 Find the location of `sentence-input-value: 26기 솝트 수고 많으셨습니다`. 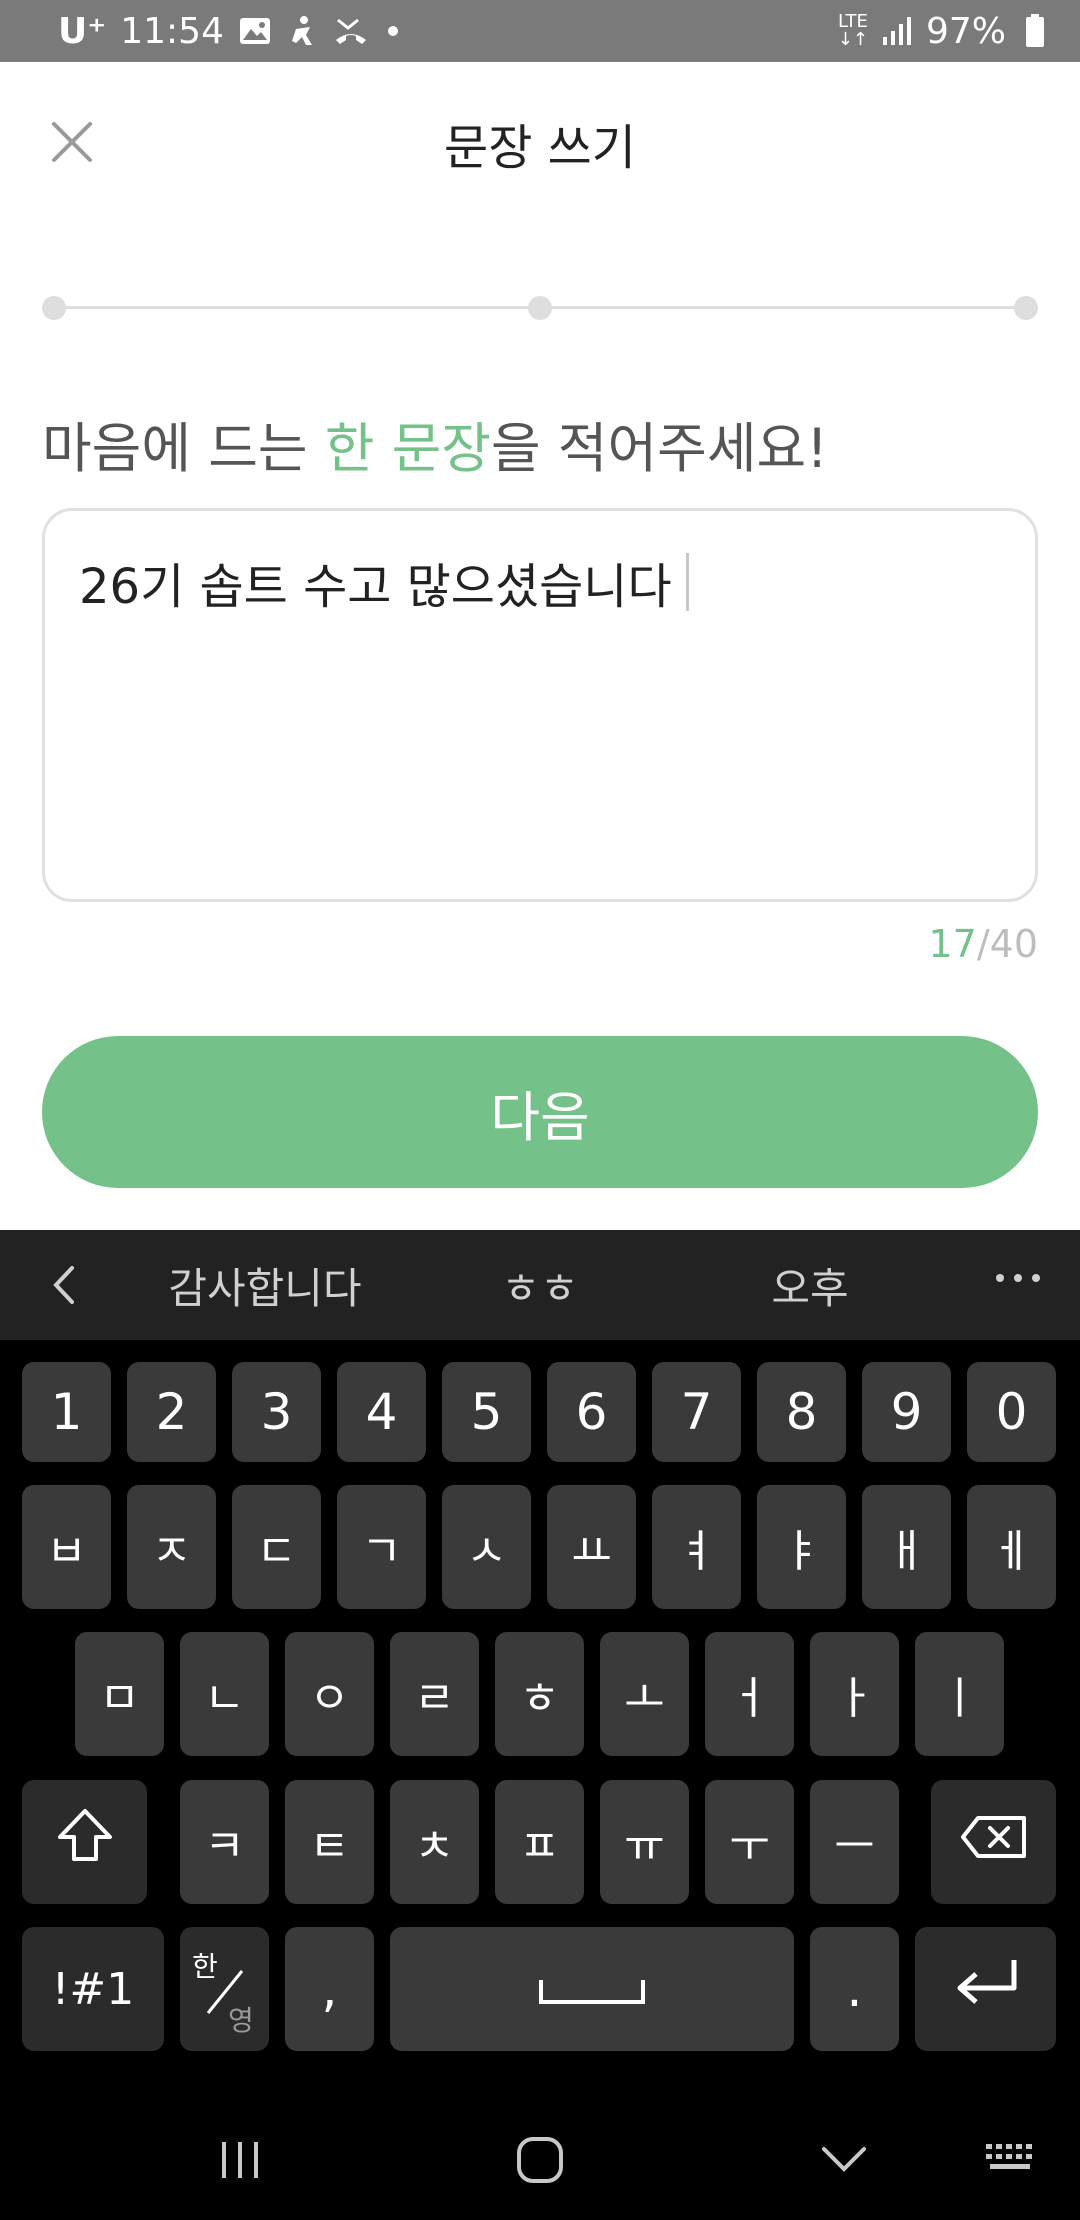

sentence-input-value: 26기 솝트 수고 많으셨습니다 is located at coordinates (375, 587).